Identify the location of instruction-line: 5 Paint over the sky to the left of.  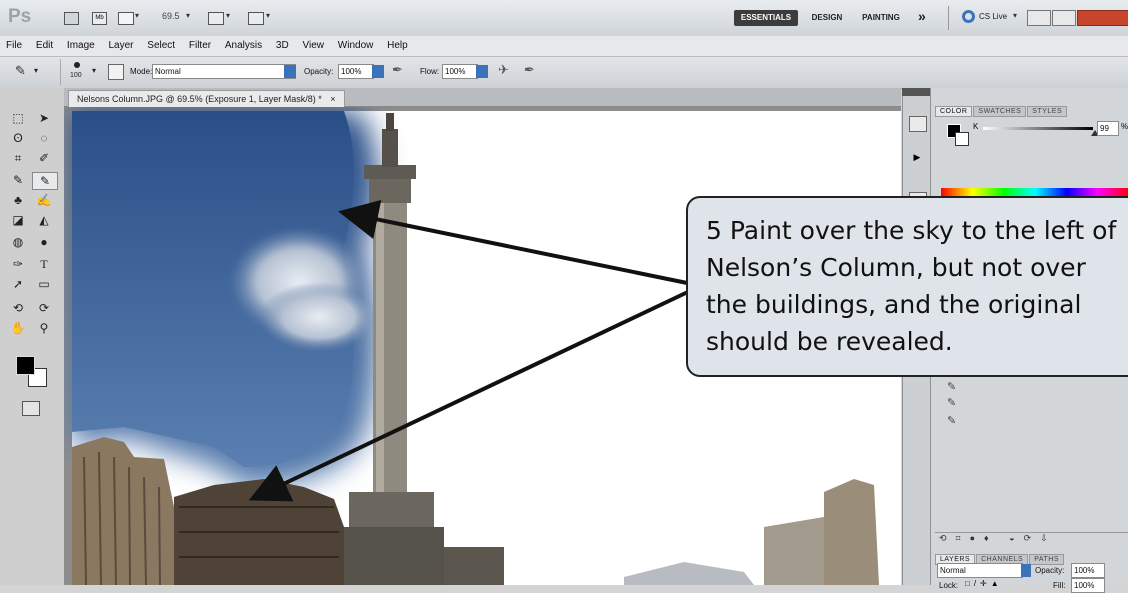
(911, 230).